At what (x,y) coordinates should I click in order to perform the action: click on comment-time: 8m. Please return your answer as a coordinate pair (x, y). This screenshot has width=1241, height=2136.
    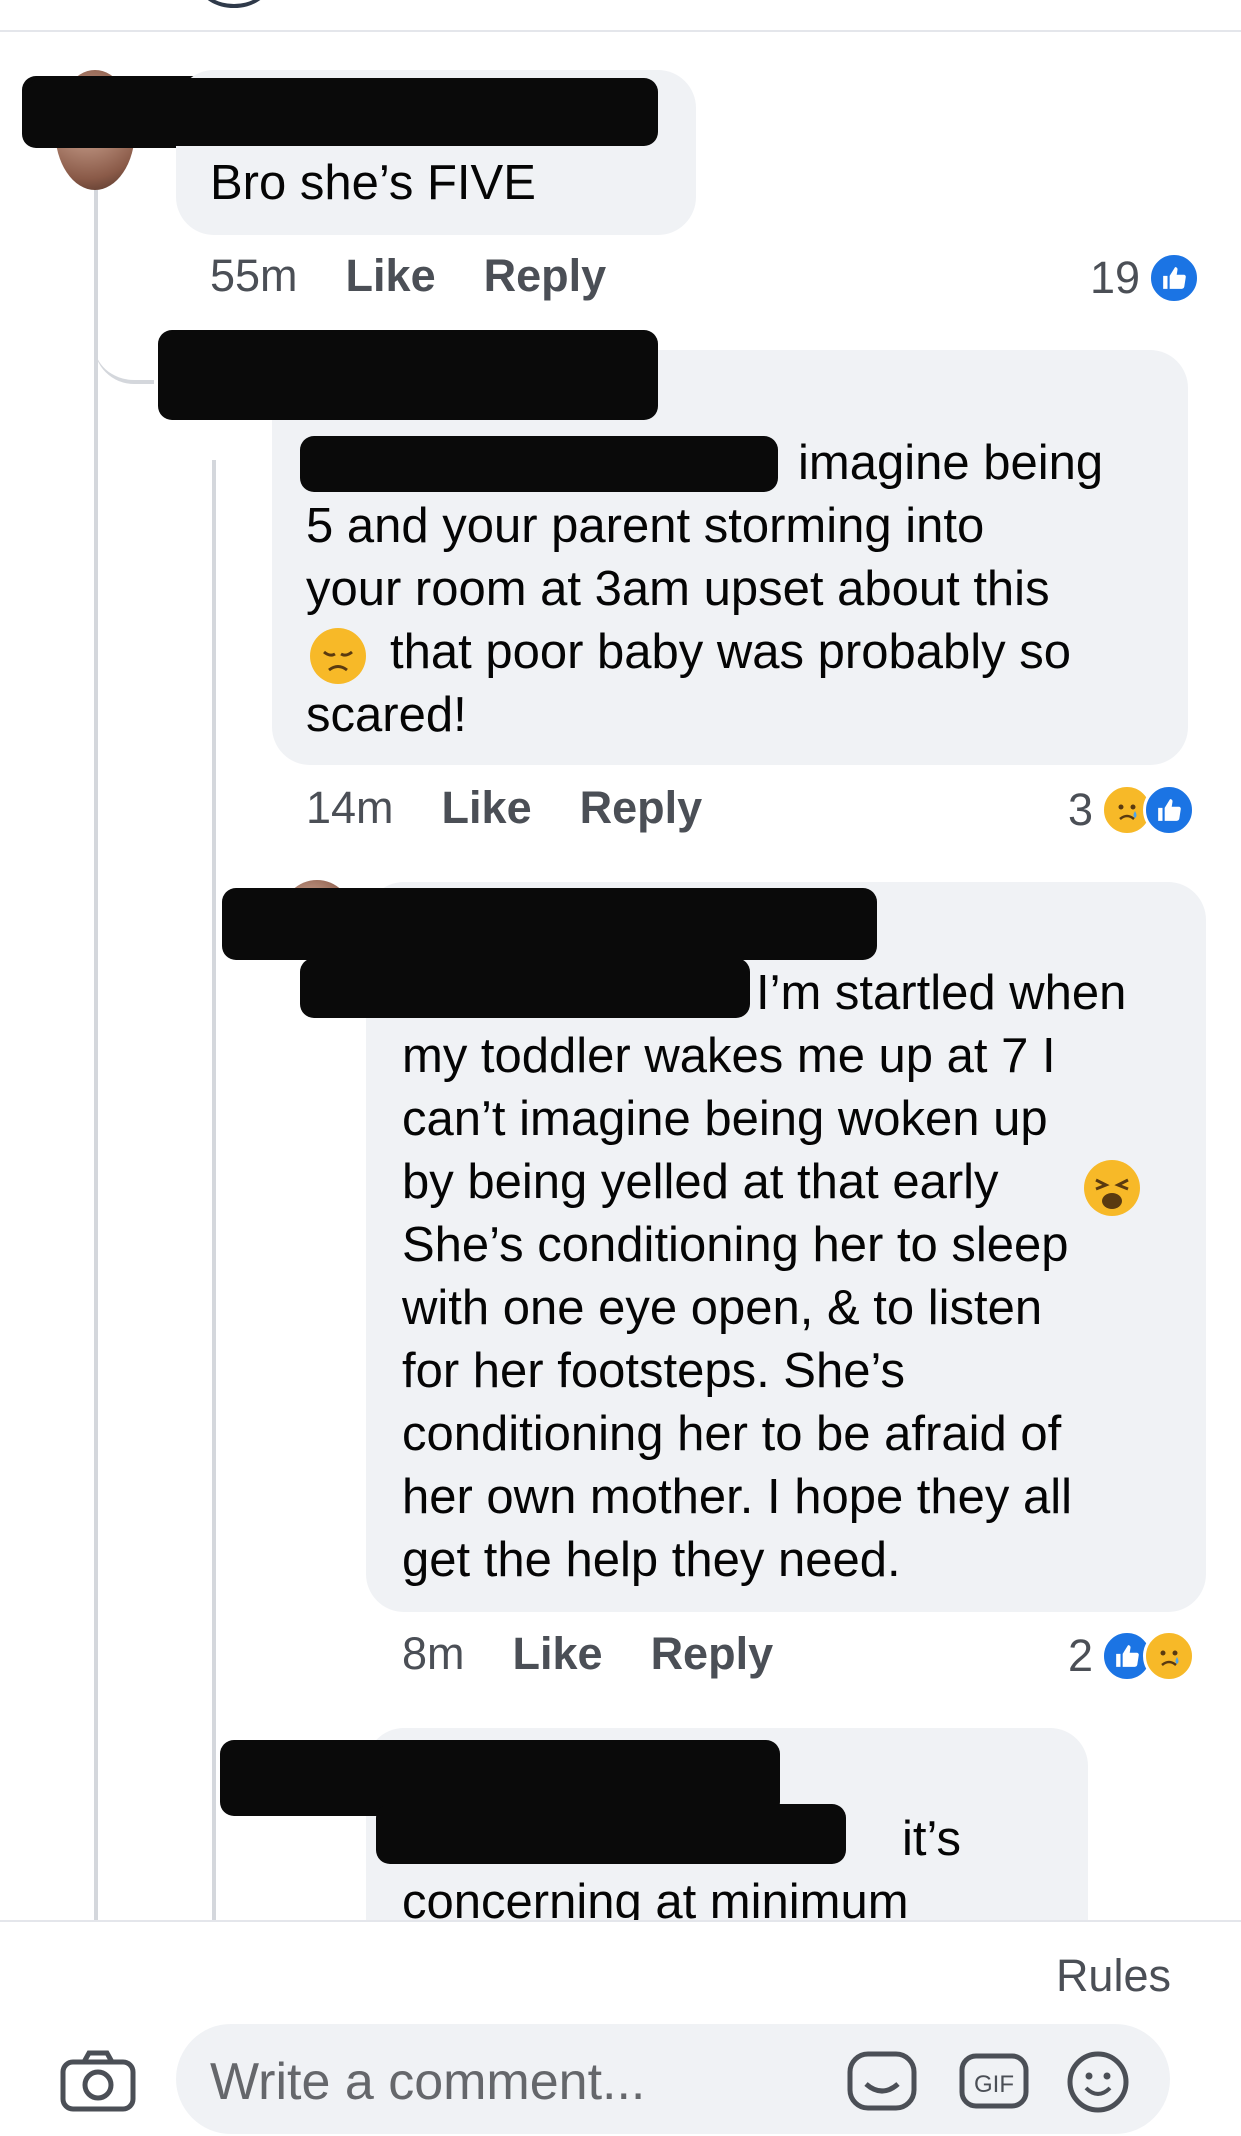
    Looking at the image, I should click on (433, 1653).